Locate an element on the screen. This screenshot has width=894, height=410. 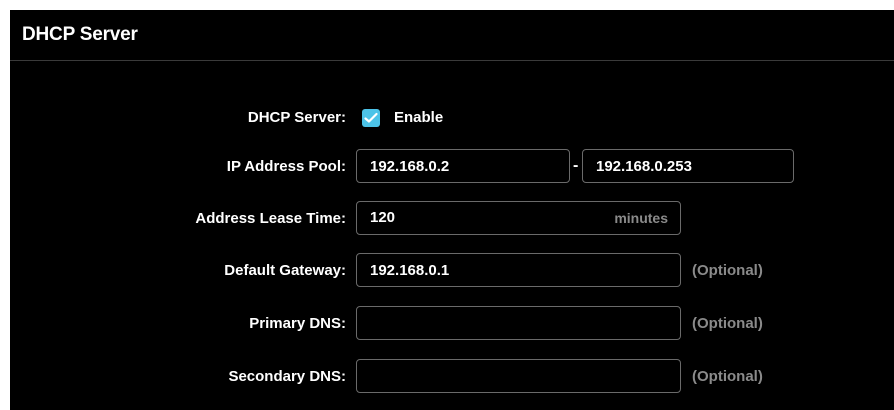
default-gateway-hint: (Optional) is located at coordinates (727, 270).